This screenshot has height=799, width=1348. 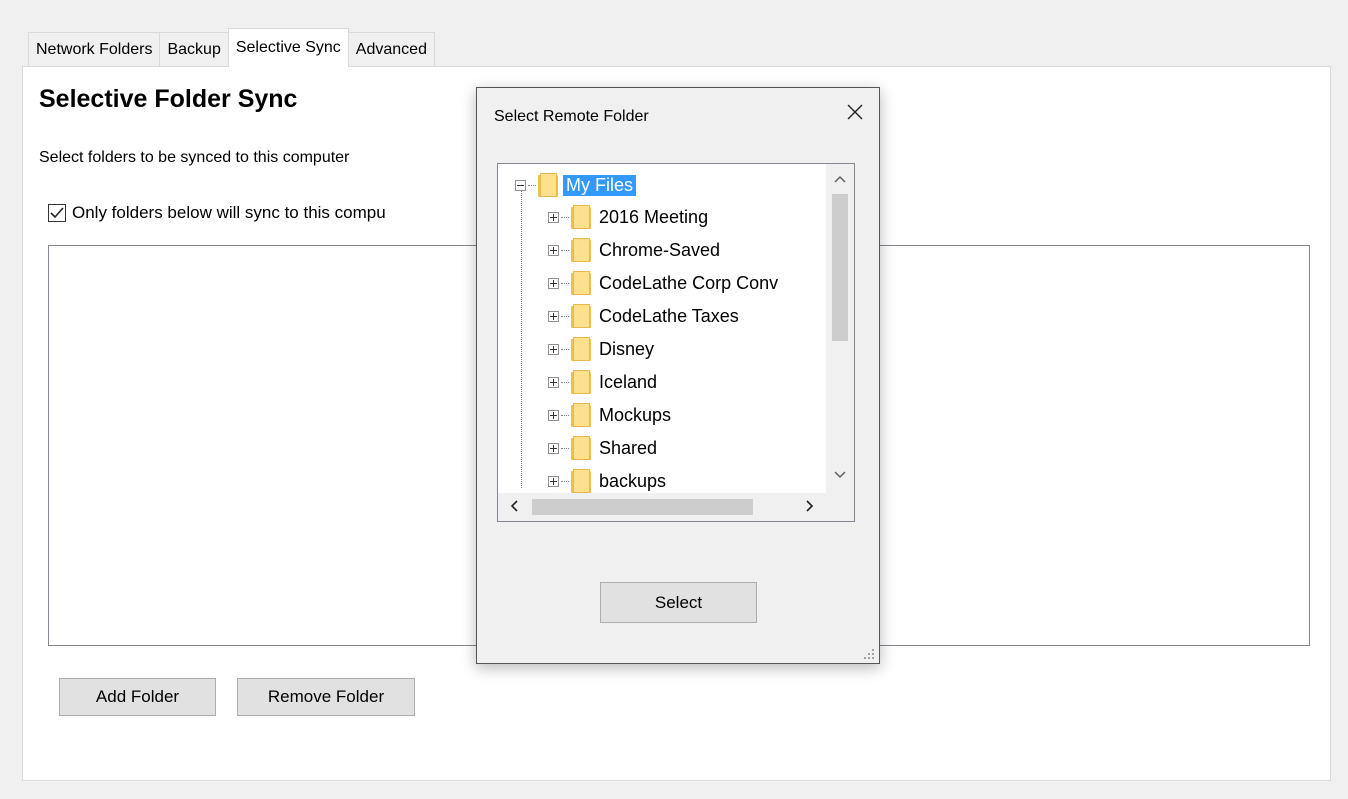 I want to click on tree-item: 2016 Meeting, so click(x=628, y=217).